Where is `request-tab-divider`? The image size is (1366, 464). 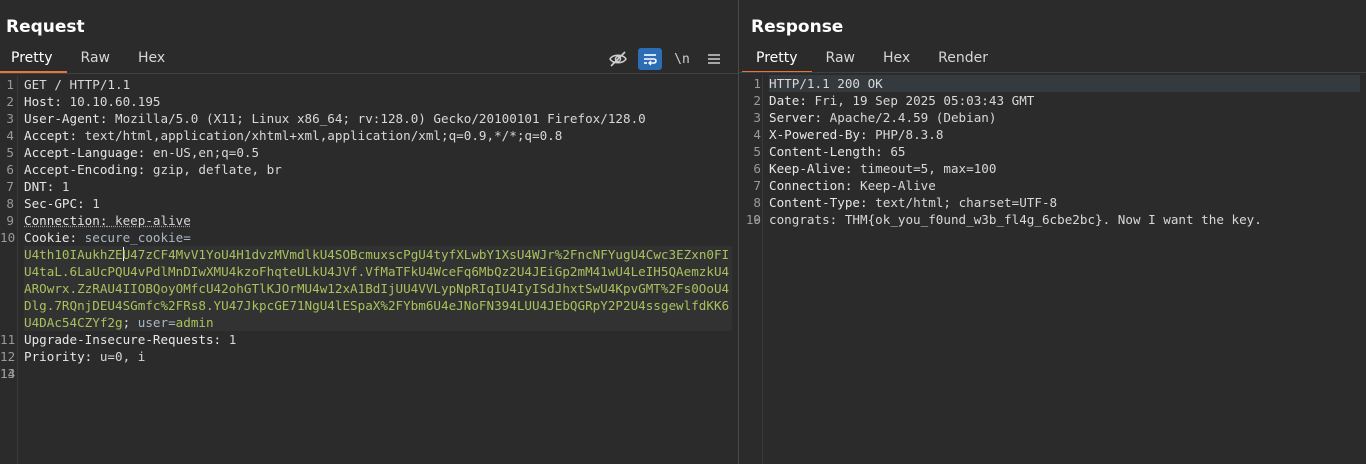 request-tab-divider is located at coordinates (369, 73).